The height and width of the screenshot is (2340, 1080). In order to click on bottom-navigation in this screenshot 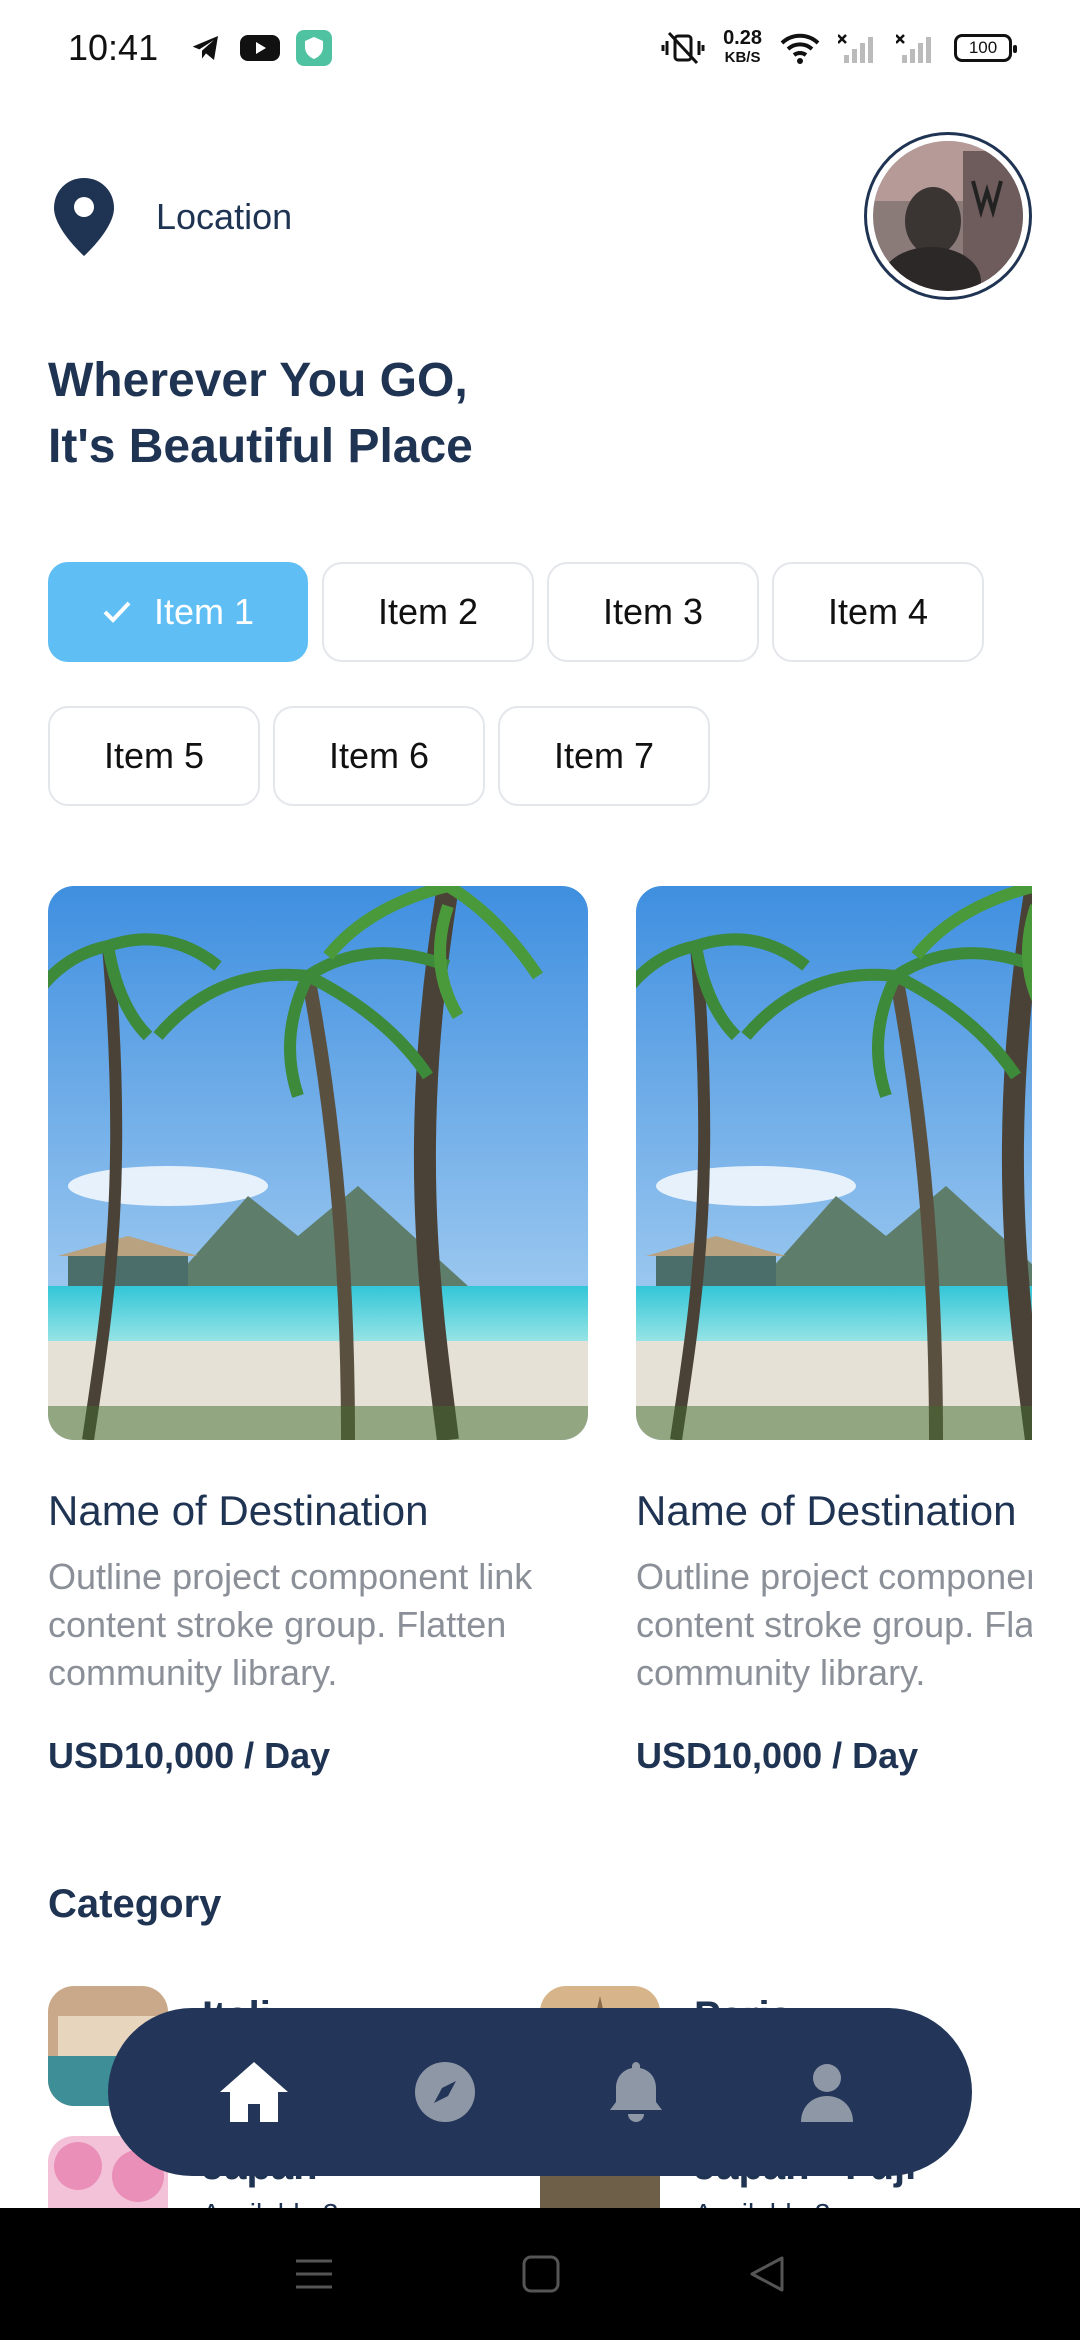, I will do `click(540, 2092)`.